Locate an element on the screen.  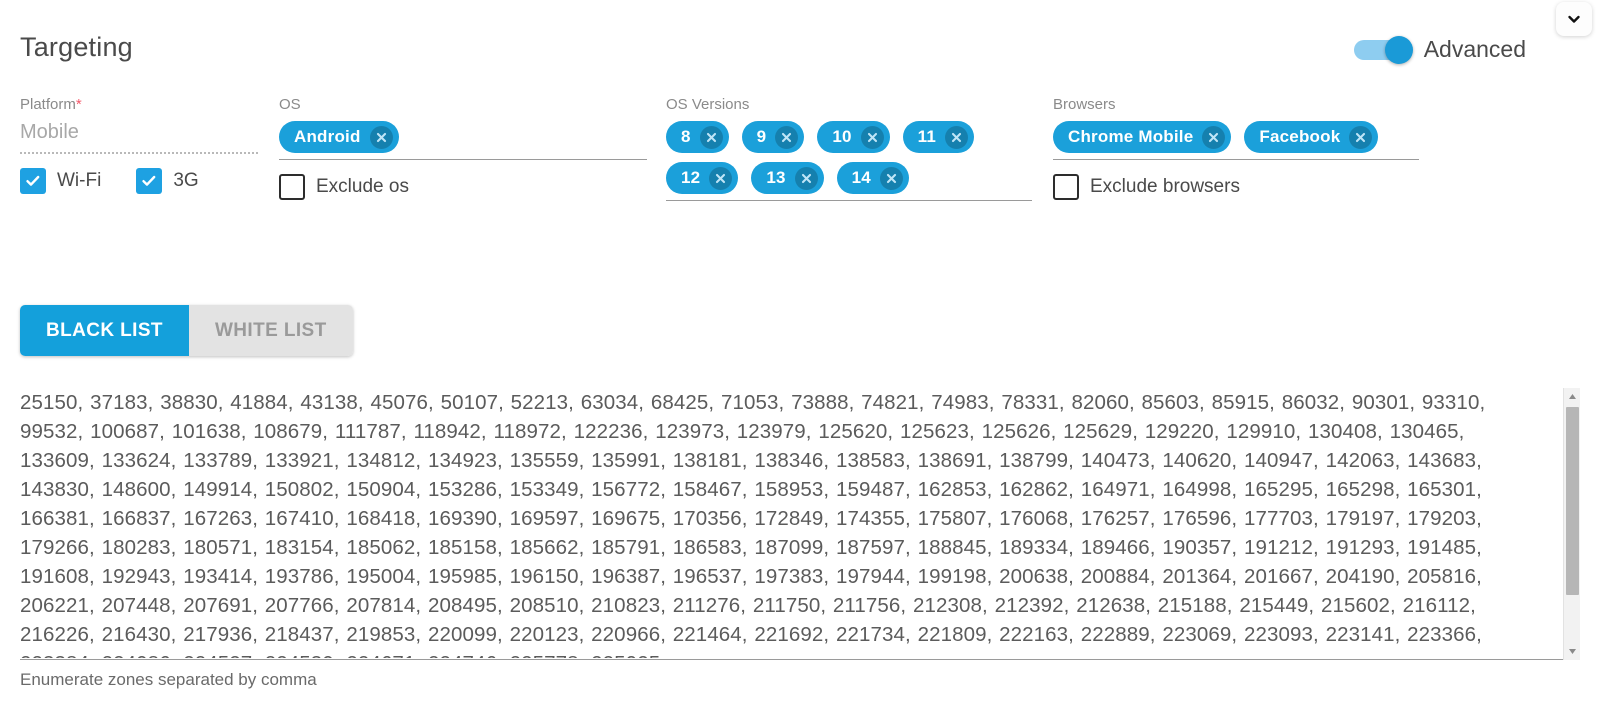
chip-label: 13 is located at coordinates (776, 177).